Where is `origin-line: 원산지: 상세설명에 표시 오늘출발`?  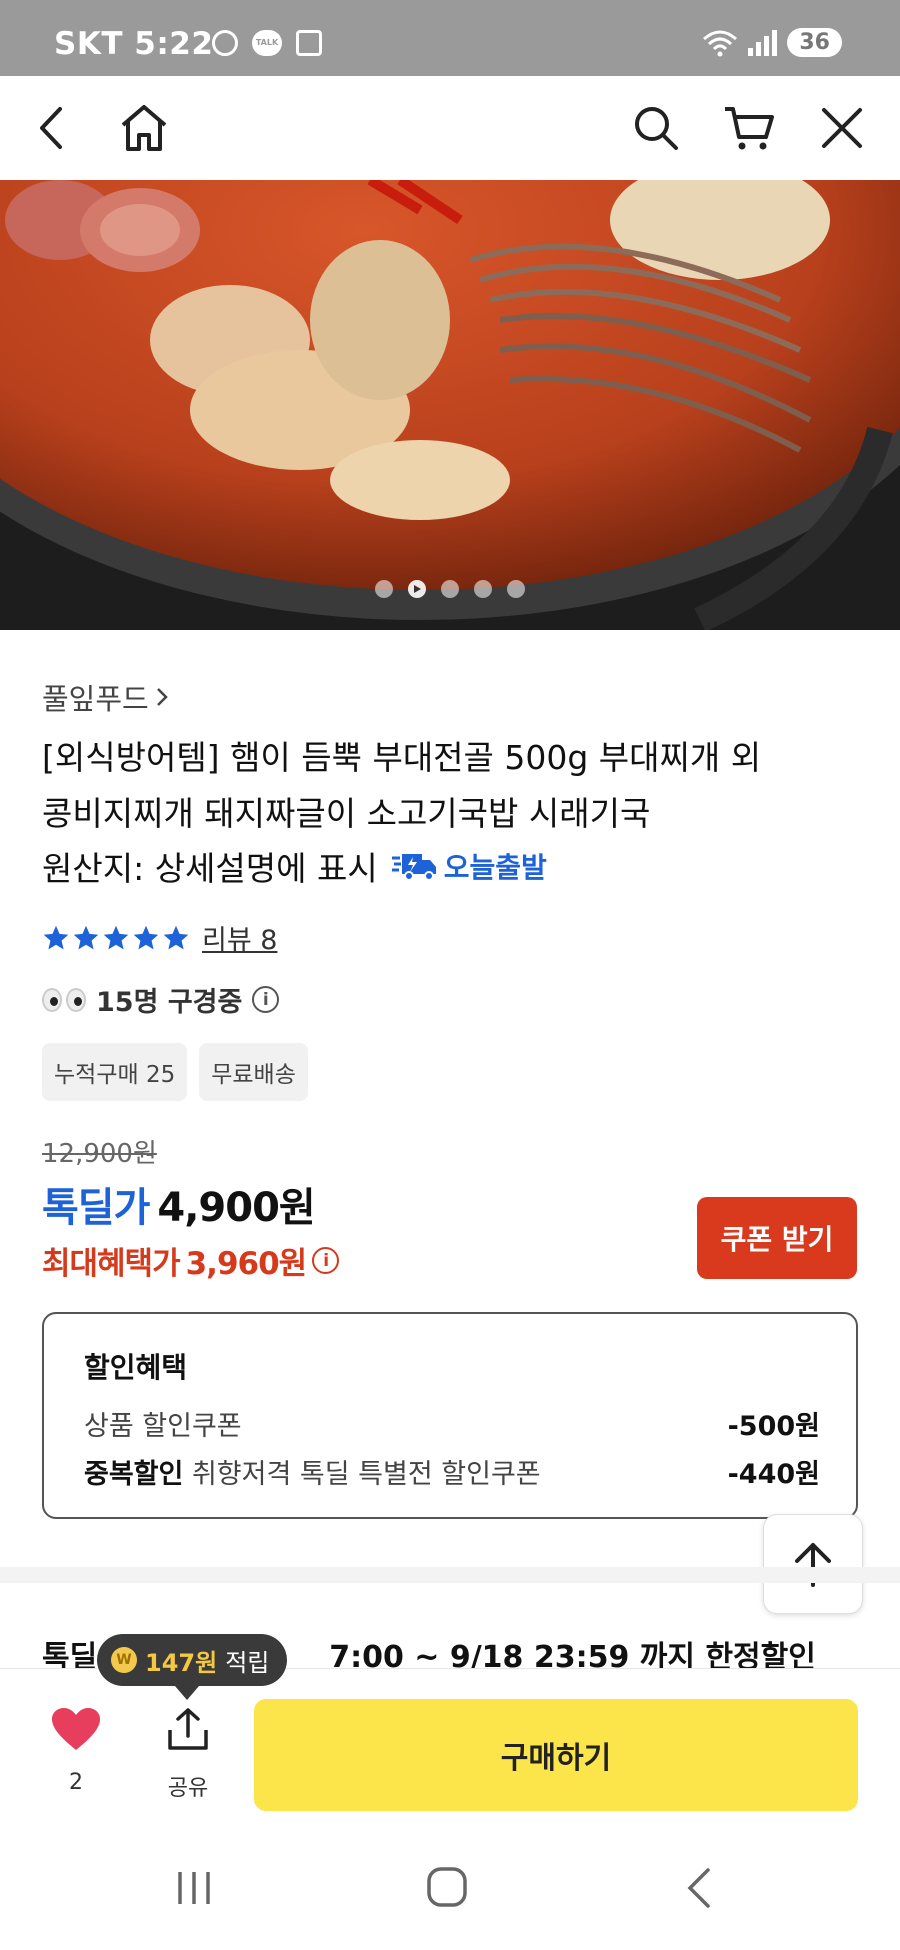
origin-line: 원산지: 상세설명에 표시 오늘출발 is located at coordinates (294, 866).